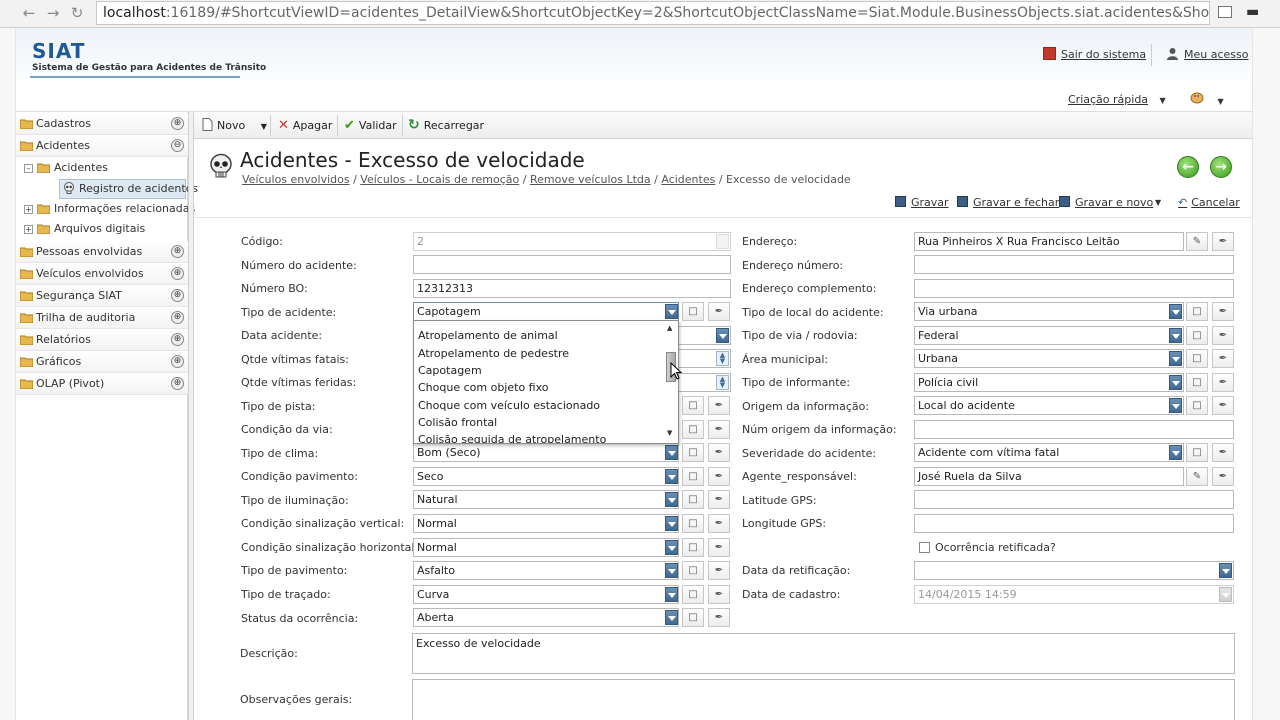 Image resolution: width=1280 pixels, height=720 pixels. What do you see at coordinates (1074, 523) in the screenshot?
I see `longitude-field` at bounding box center [1074, 523].